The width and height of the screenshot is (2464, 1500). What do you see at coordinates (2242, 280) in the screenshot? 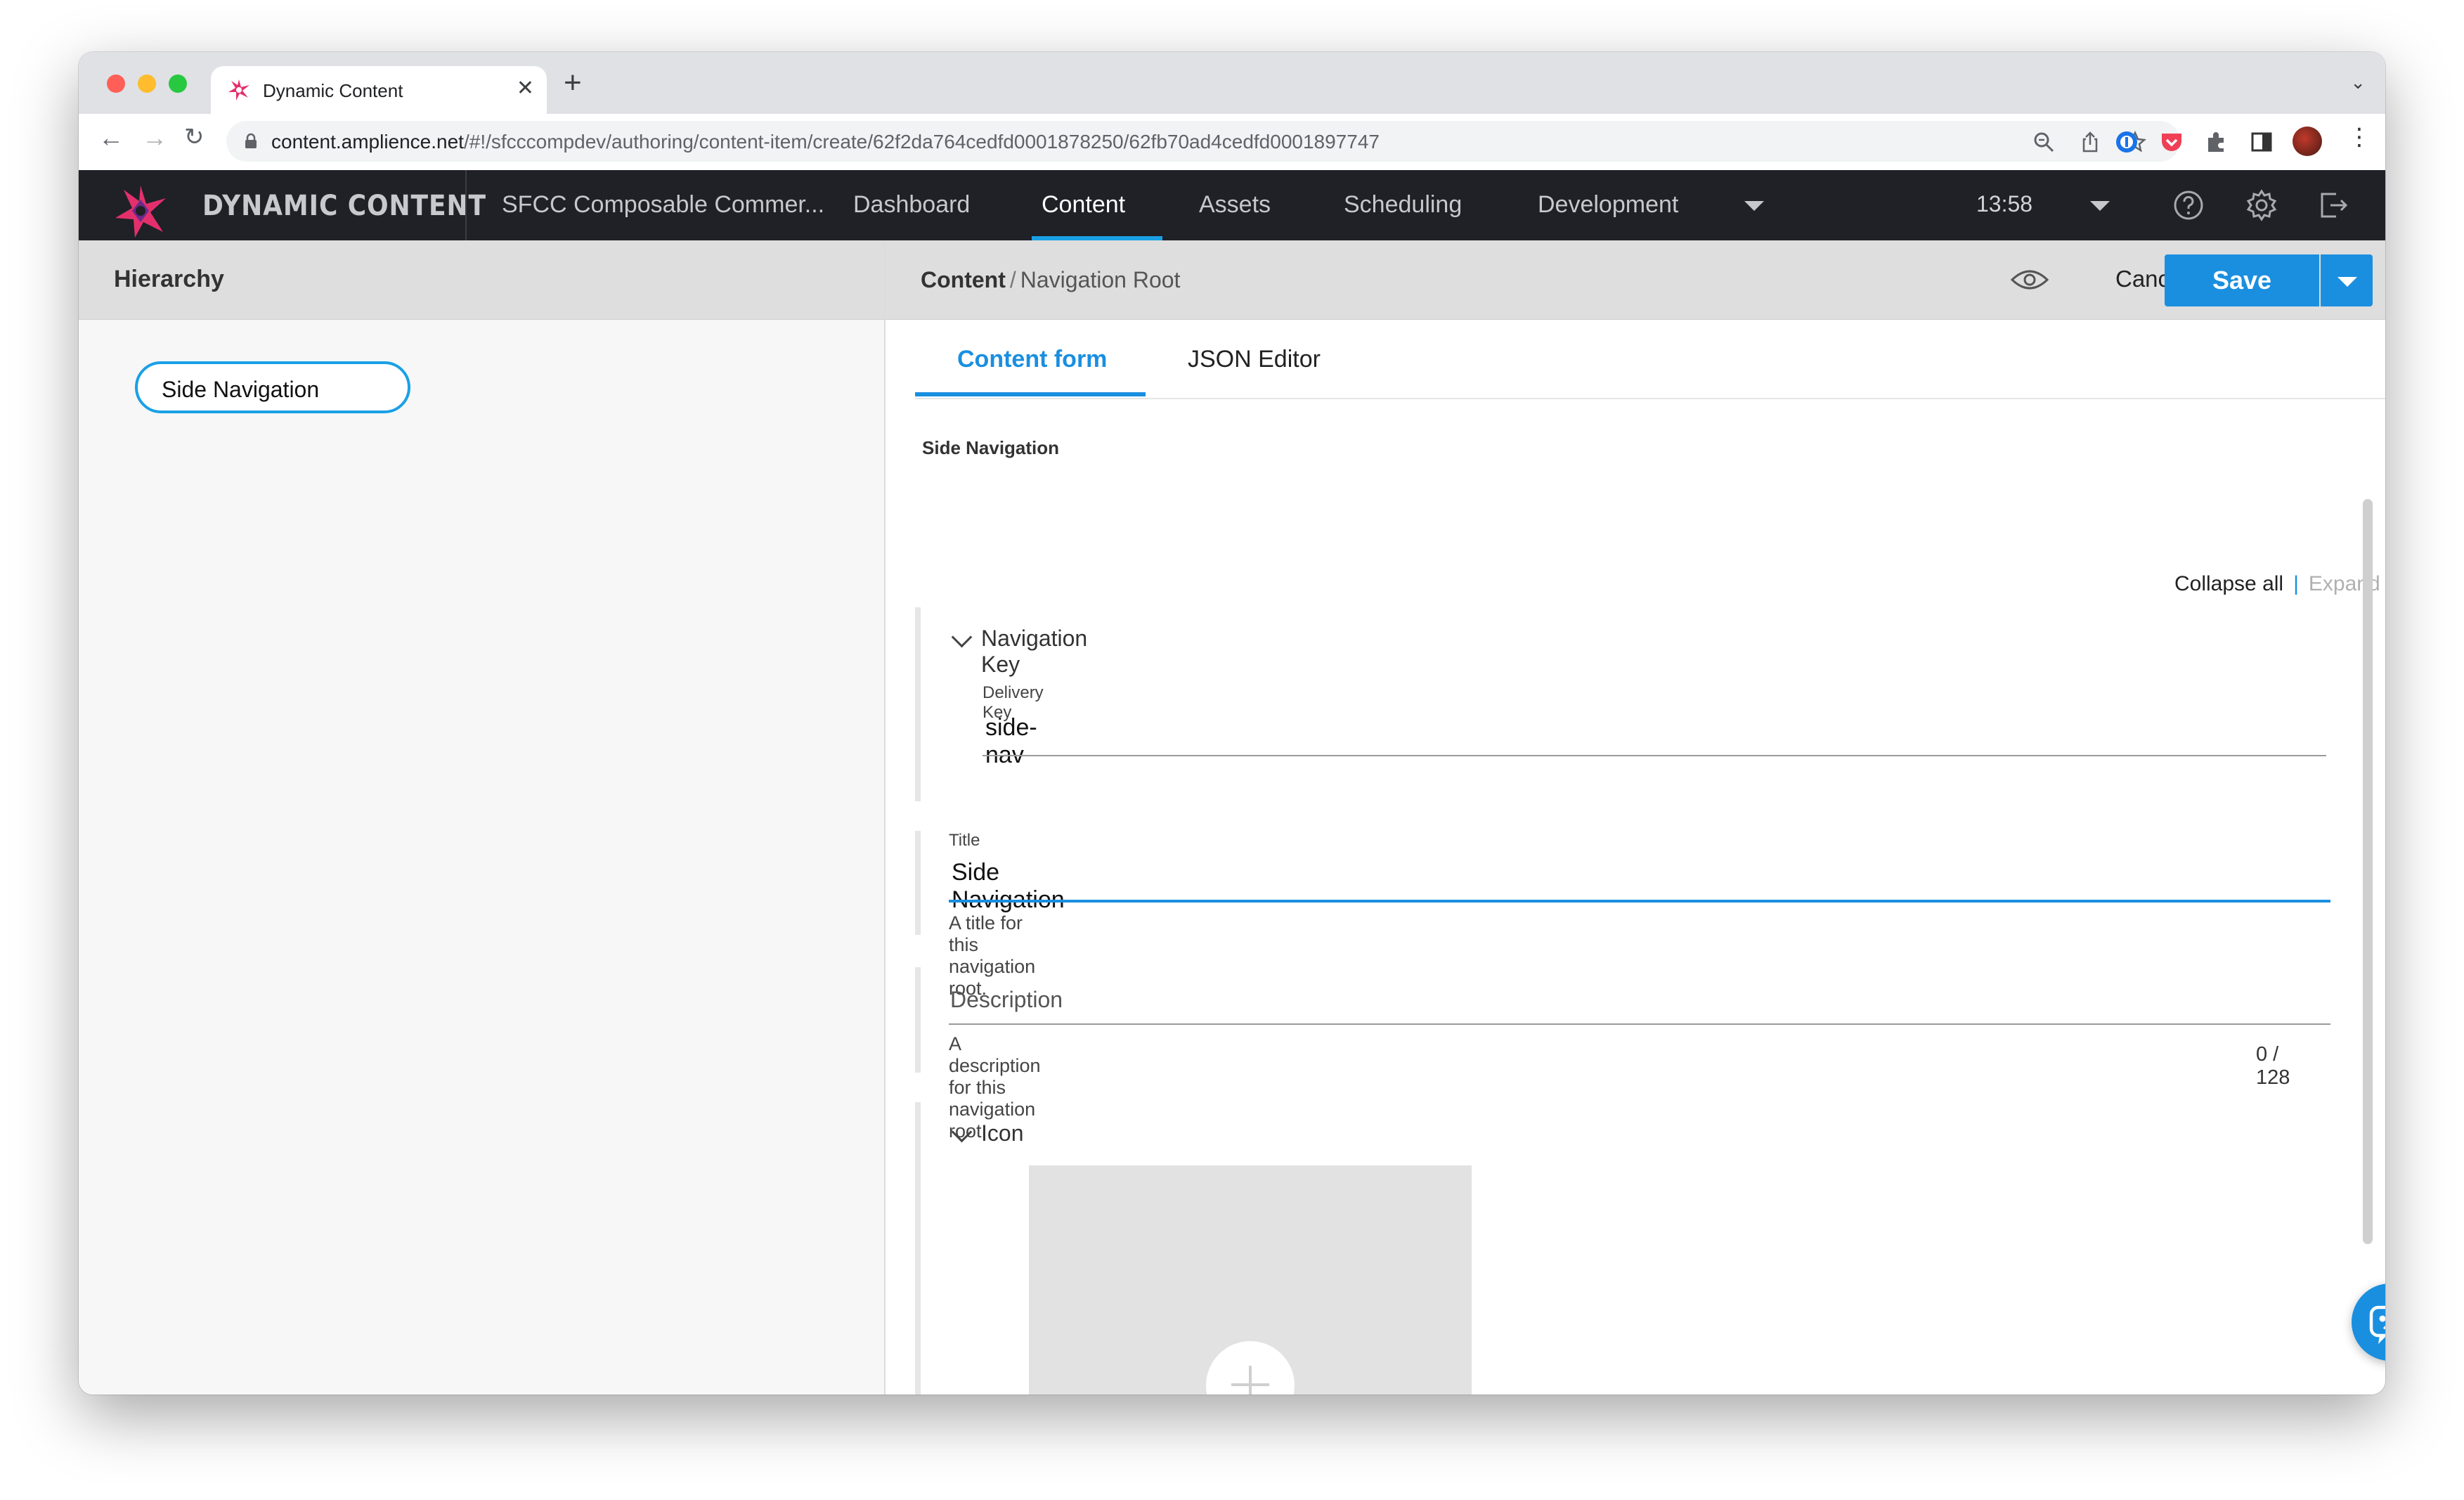
I see `save-button: Save` at bounding box center [2242, 280].